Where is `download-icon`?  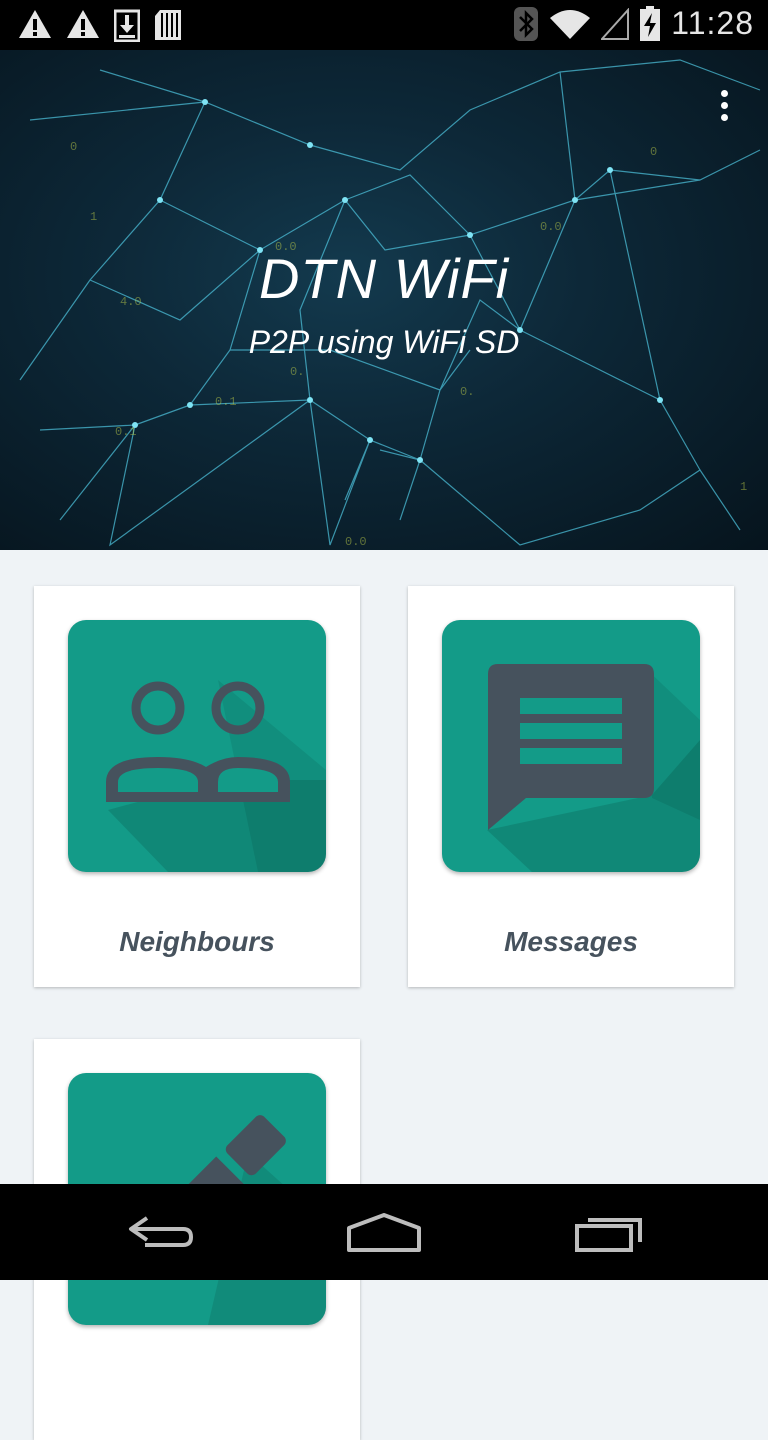
download-icon is located at coordinates (127, 25).